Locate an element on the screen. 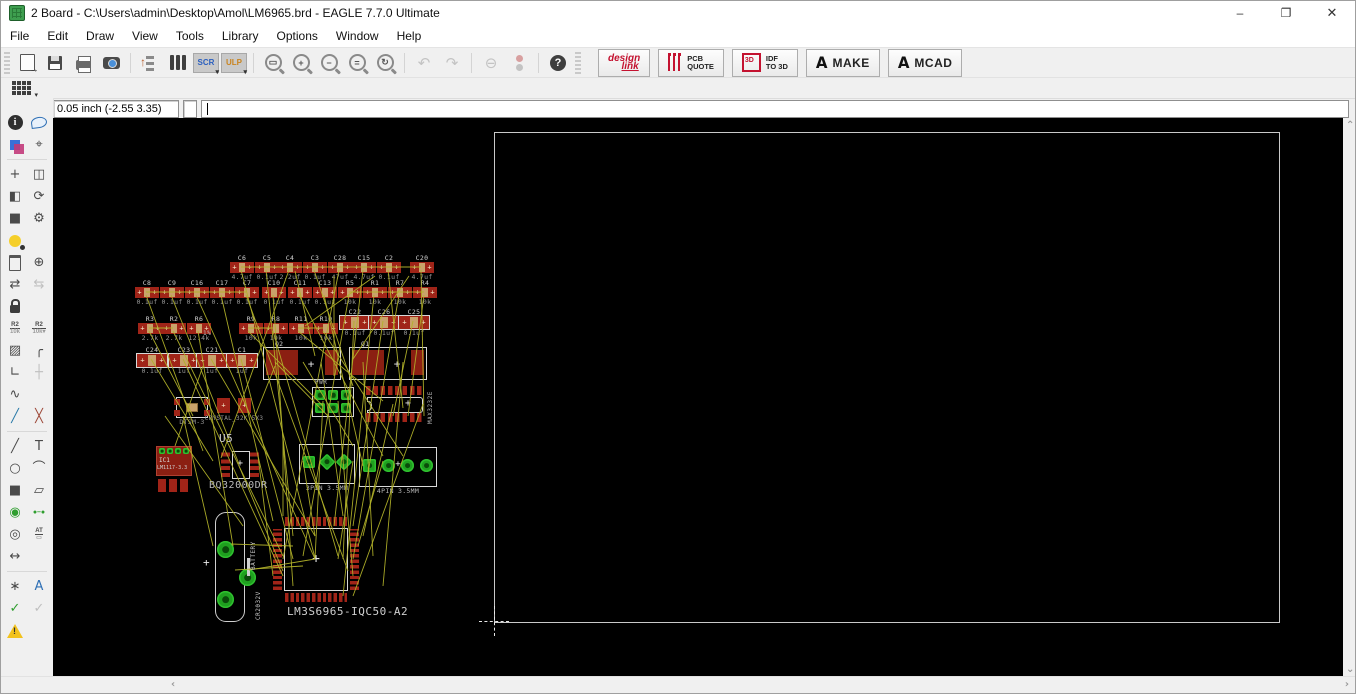 This screenshot has width=1356, height=694. drc-icon: ✓ is located at coordinates (15, 608).